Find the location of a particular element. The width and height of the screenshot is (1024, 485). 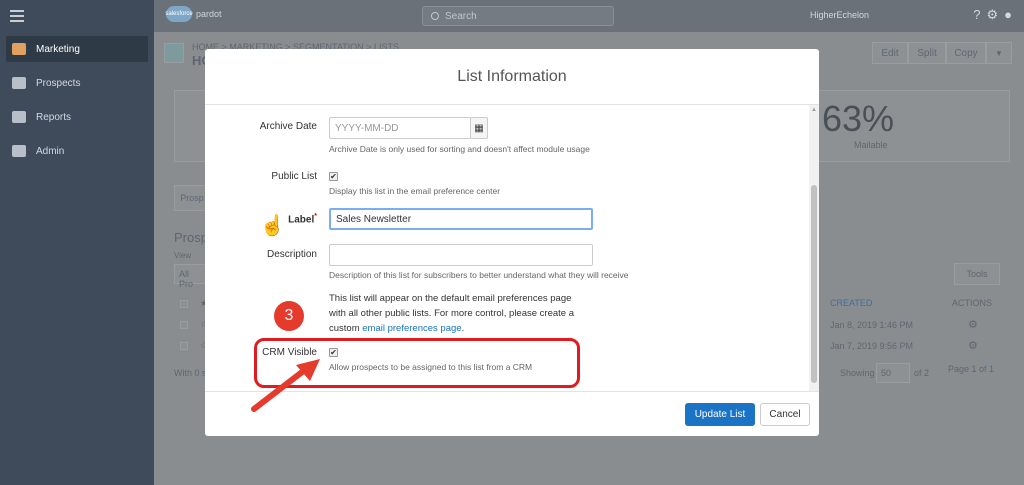

copy-button: Copy is located at coordinates (966, 53).